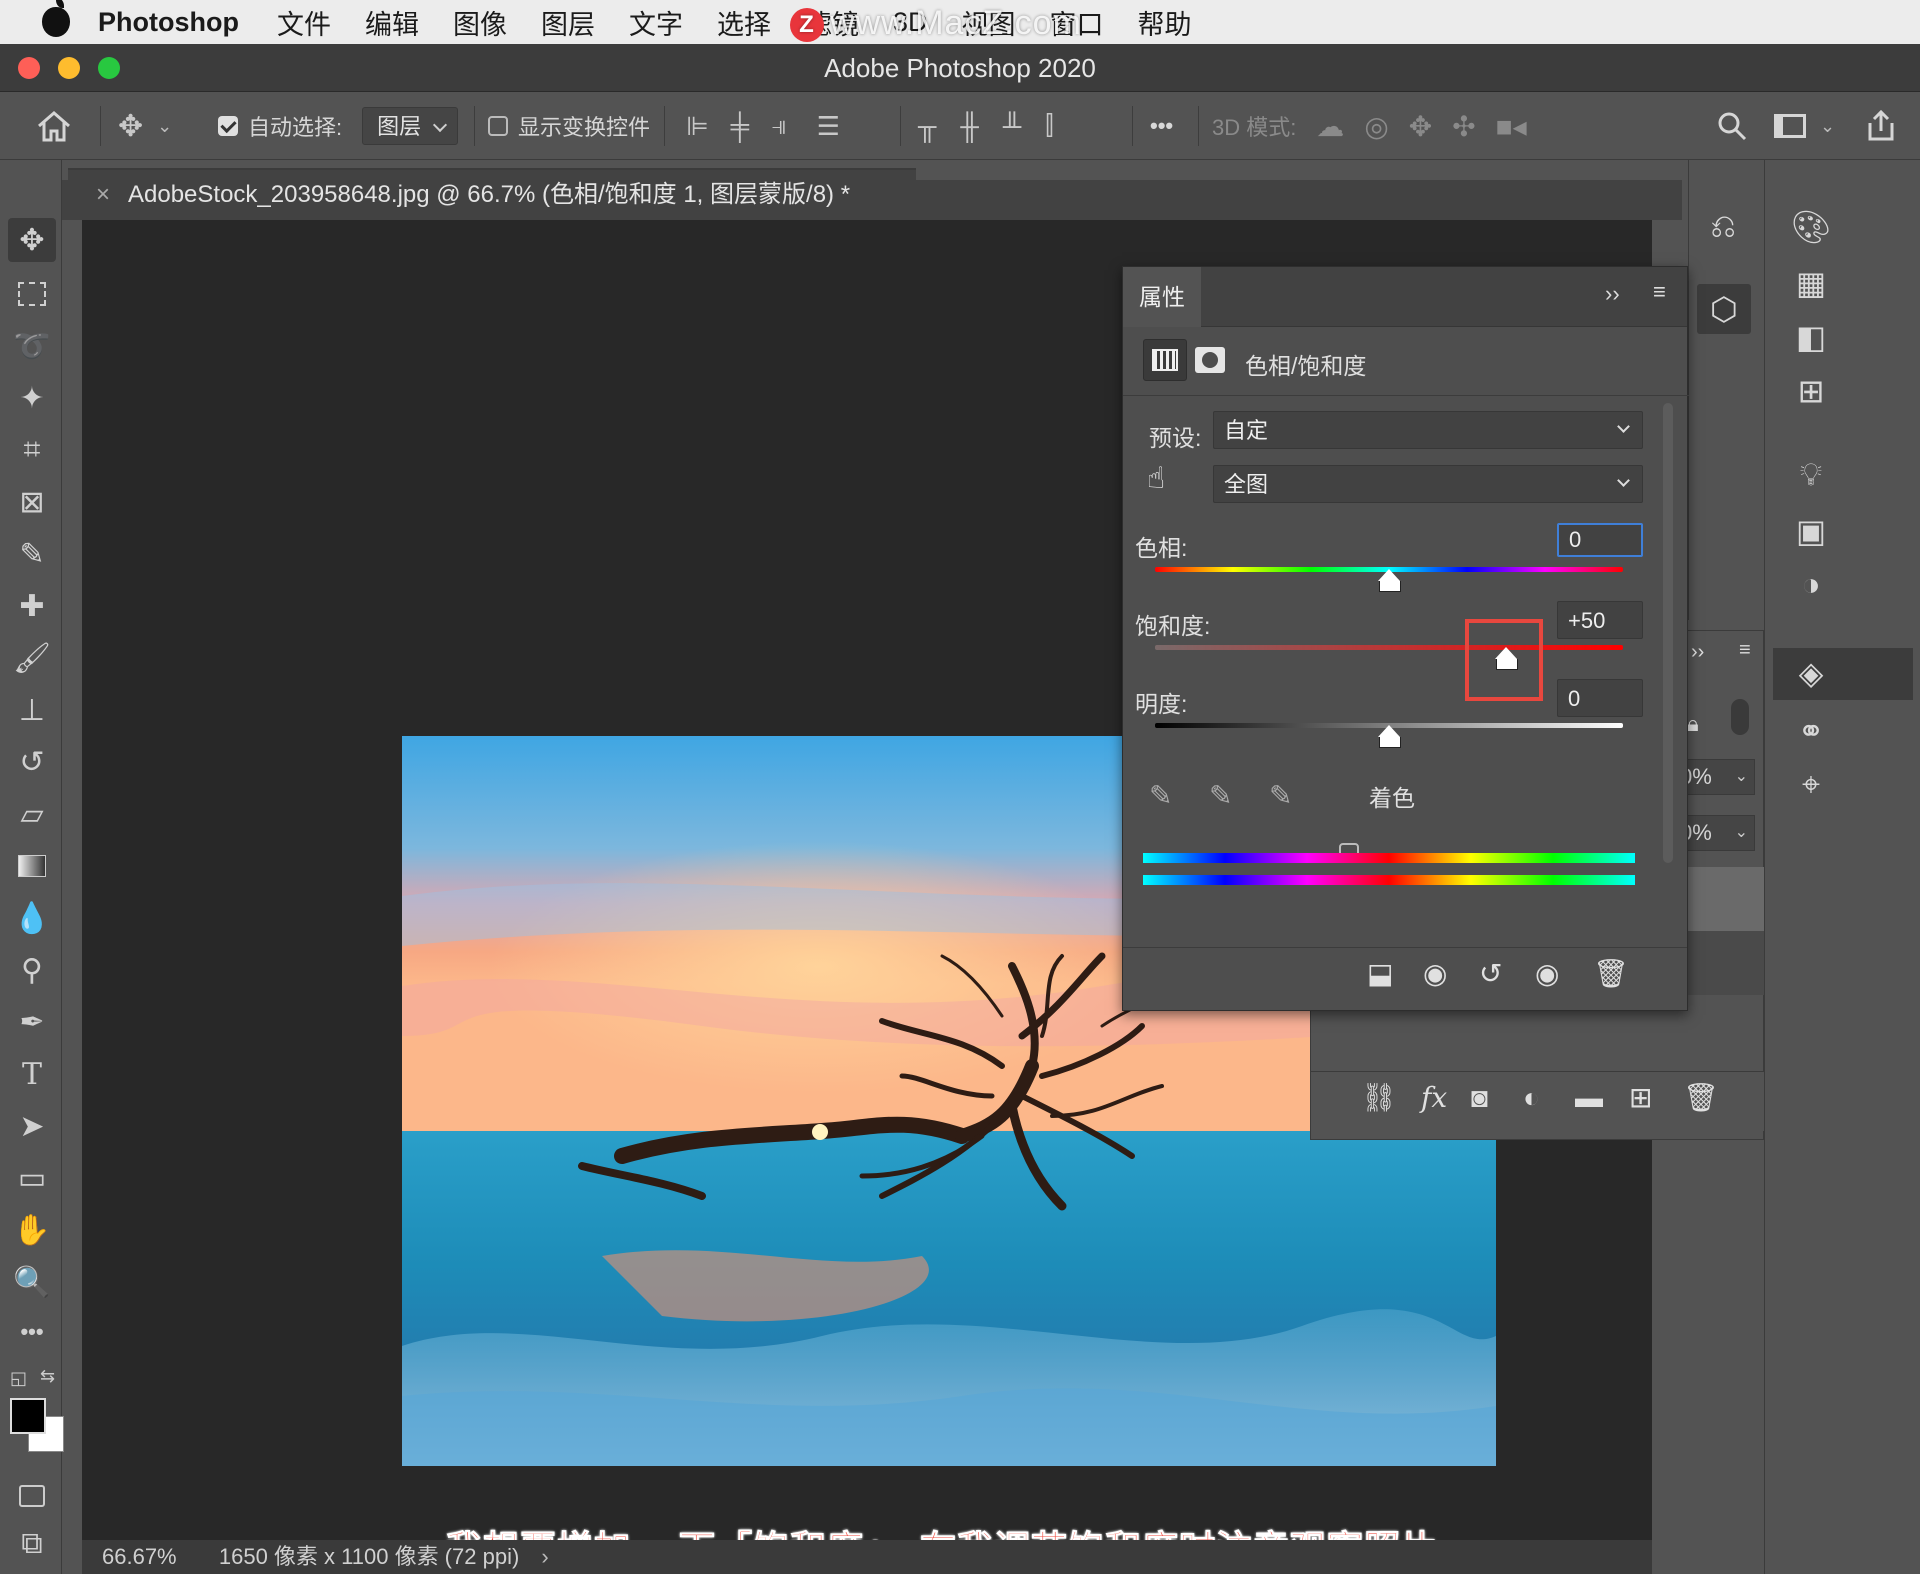  I want to click on panel-expand-icon: ››, so click(1697, 652).